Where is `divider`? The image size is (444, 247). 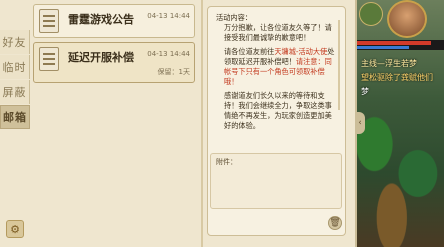
divider is located at coordinates (202, 123).